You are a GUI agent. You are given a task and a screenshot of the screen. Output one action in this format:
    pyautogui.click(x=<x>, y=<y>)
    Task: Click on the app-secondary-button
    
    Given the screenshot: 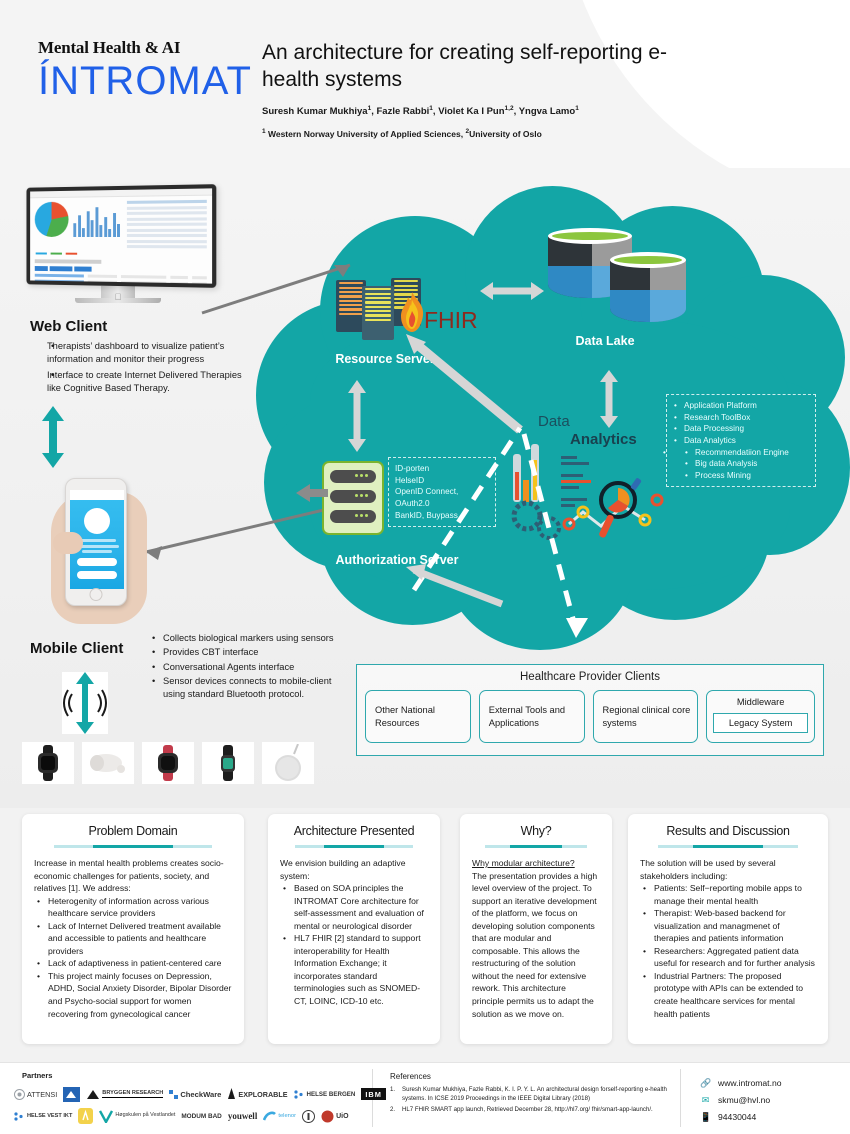 What is the action you would take?
    pyautogui.click(x=97, y=575)
    